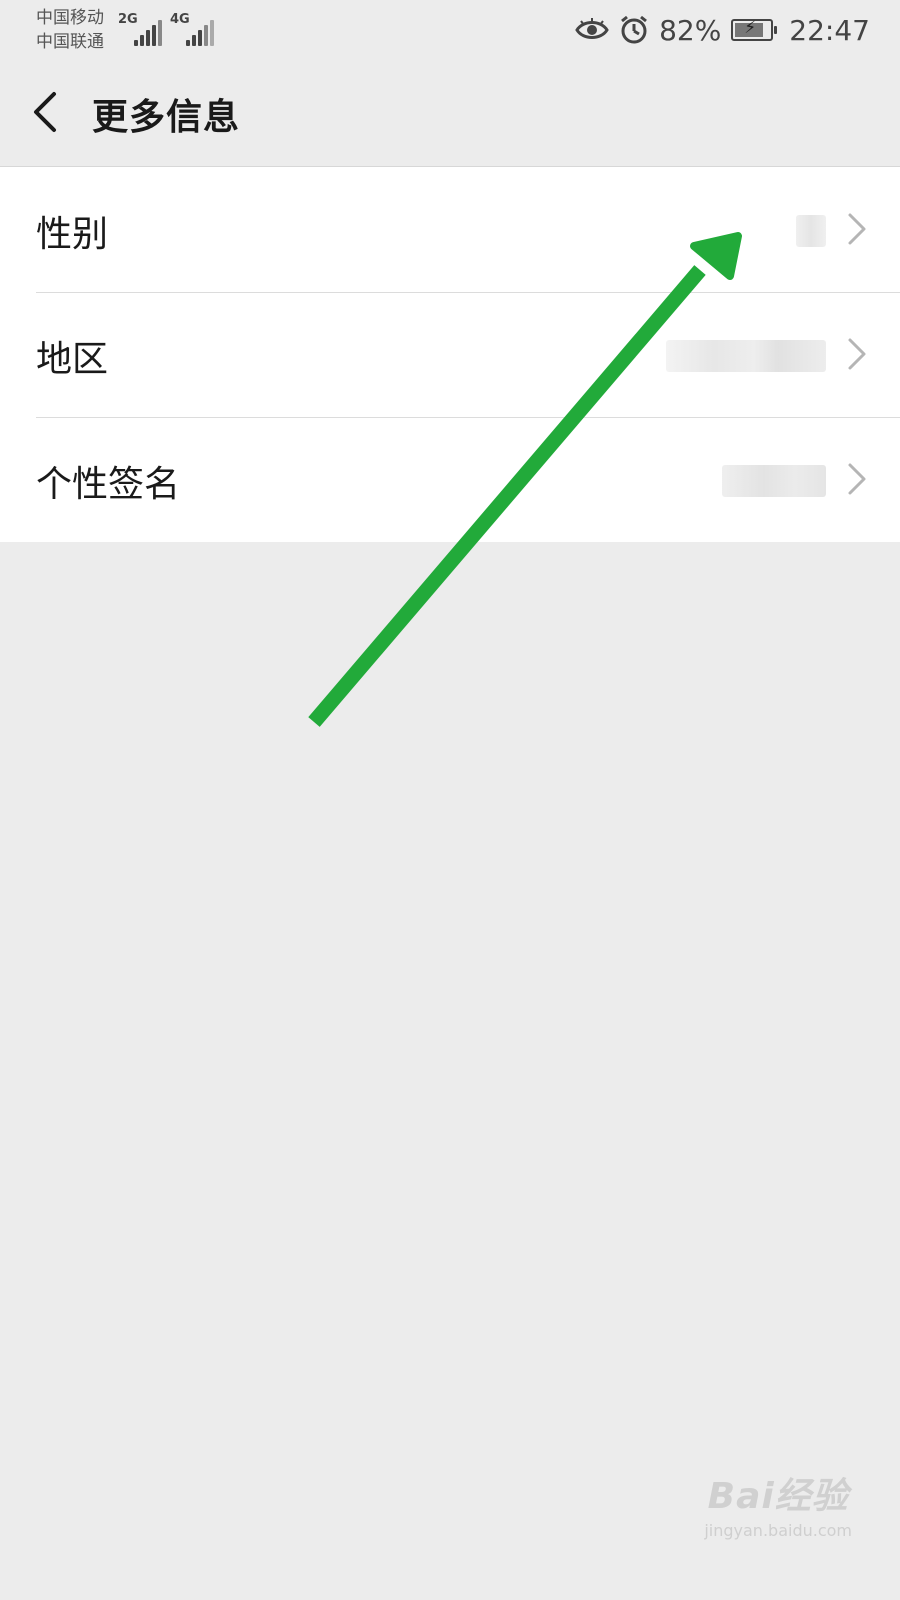 The image size is (900, 1600). What do you see at coordinates (141, 29) in the screenshot?
I see `signal-2g-icon: 2G` at bounding box center [141, 29].